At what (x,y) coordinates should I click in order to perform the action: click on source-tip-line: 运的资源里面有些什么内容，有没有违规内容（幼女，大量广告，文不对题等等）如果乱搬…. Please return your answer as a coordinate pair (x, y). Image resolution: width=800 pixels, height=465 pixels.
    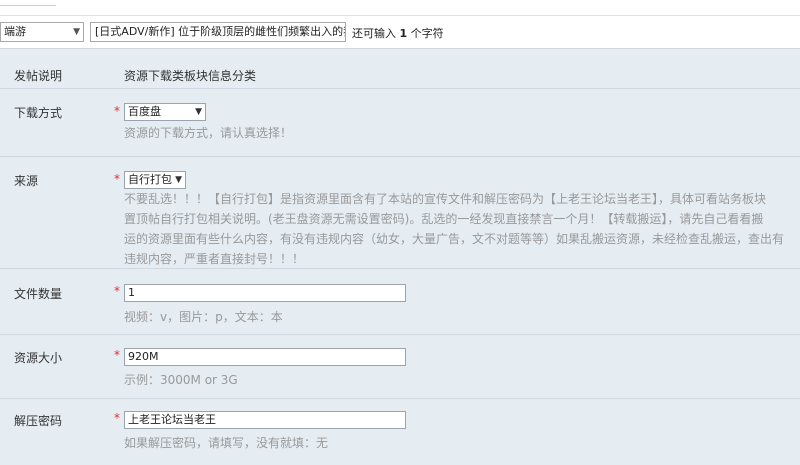
    Looking at the image, I should click on (454, 239).